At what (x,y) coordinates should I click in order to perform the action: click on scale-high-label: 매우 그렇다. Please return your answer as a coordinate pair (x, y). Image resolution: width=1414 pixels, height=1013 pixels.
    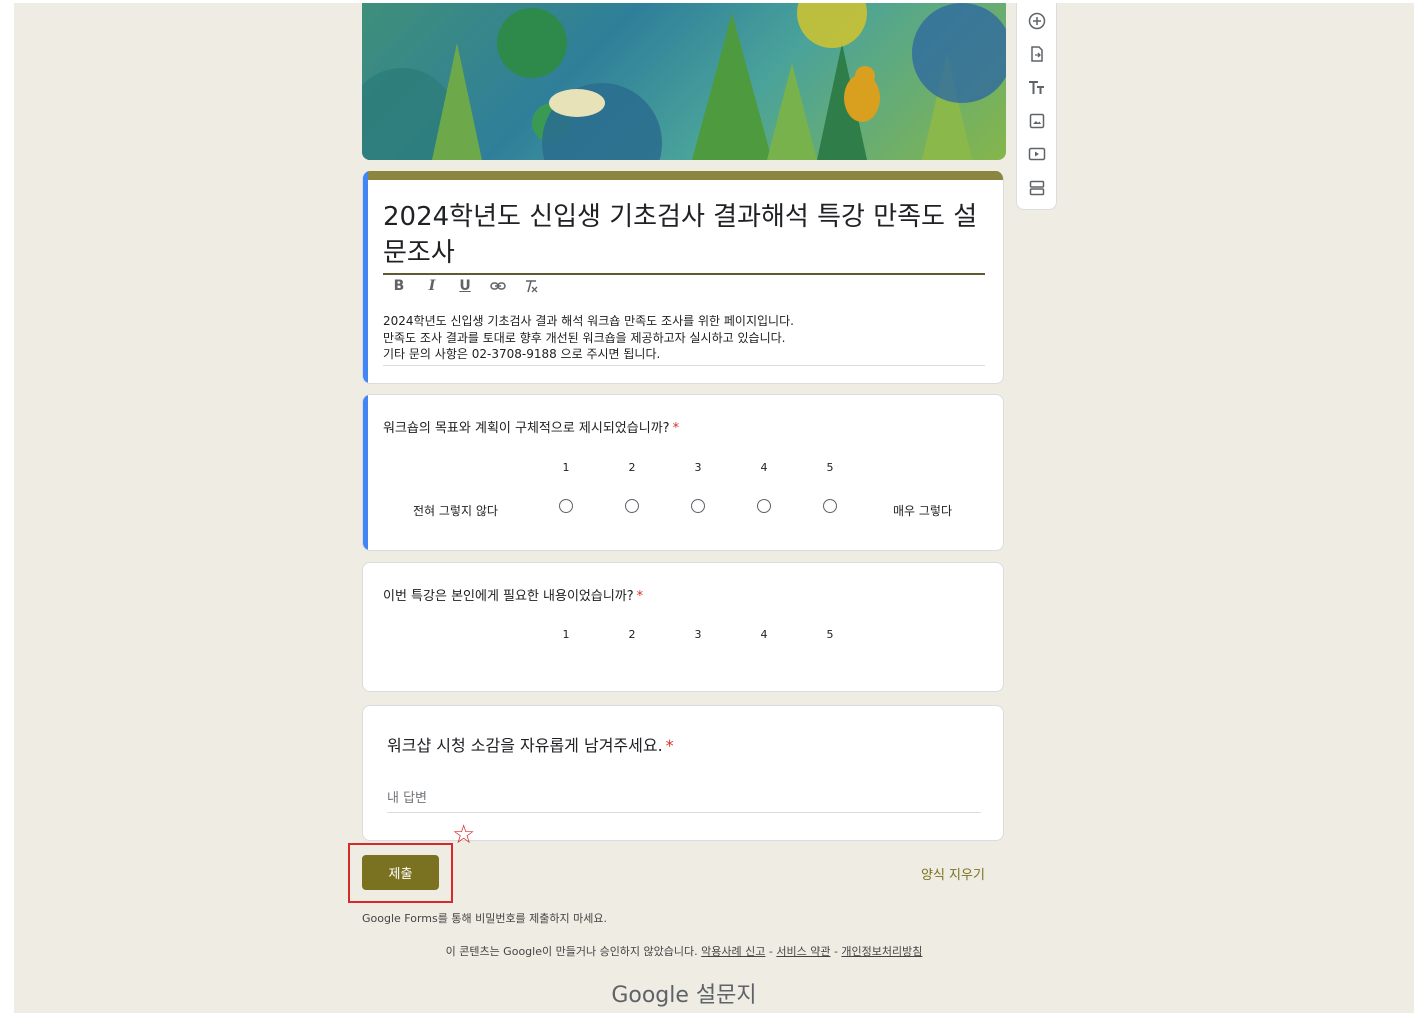
    Looking at the image, I should click on (923, 511).